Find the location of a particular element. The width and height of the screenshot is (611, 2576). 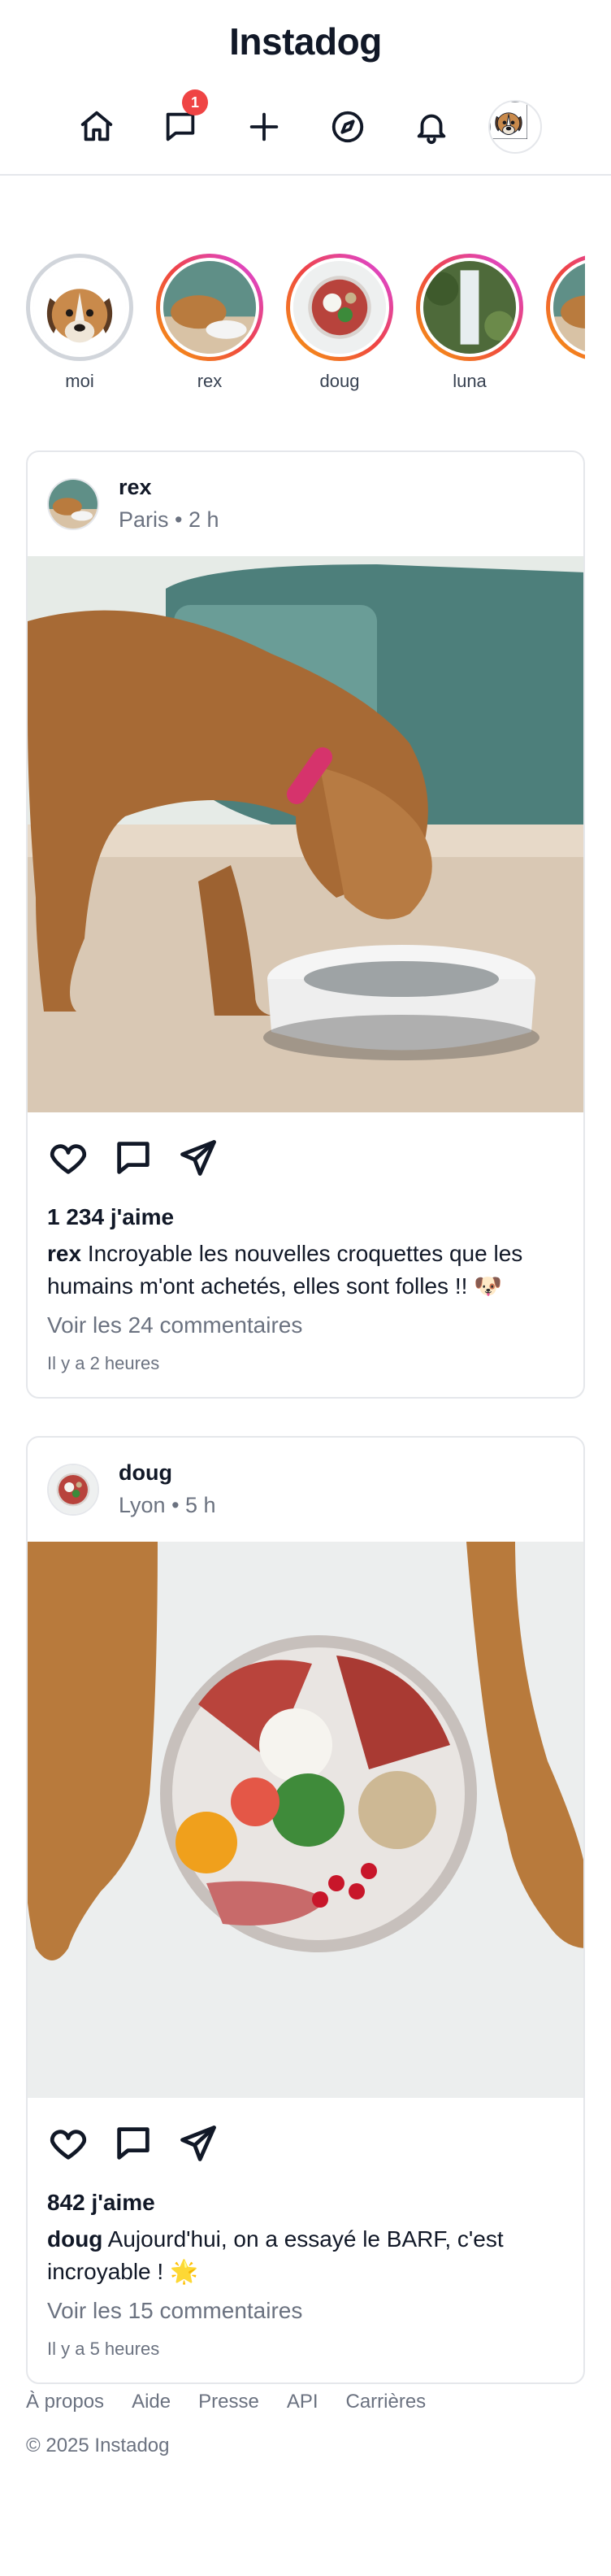

view-comments-link: Voir les 15 commentaires is located at coordinates (305, 2307).